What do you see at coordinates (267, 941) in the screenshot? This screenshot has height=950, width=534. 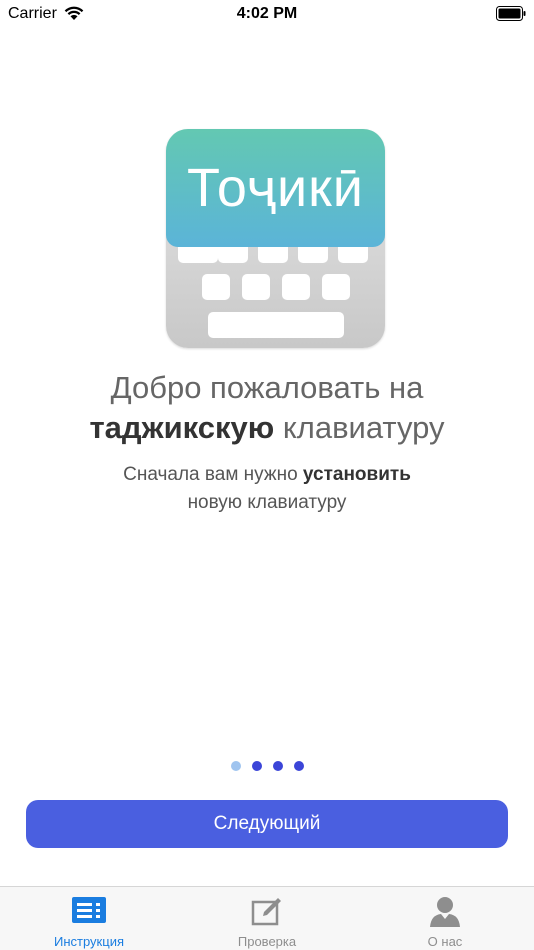 I see `tab-label: Проверка` at bounding box center [267, 941].